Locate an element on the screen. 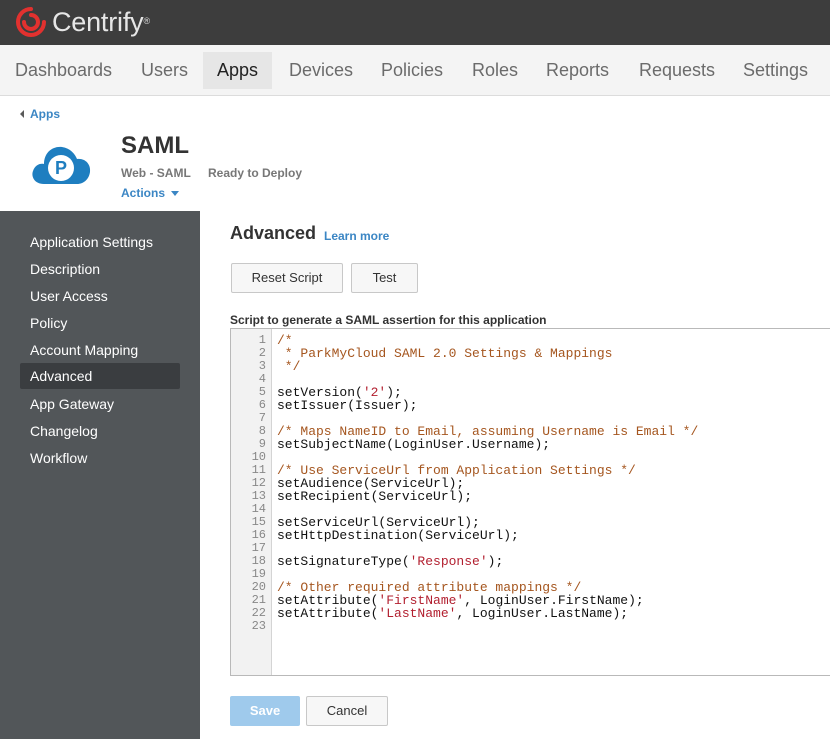 This screenshot has height=739, width=830. sidebar-item-workflow: Workflow is located at coordinates (100, 458).